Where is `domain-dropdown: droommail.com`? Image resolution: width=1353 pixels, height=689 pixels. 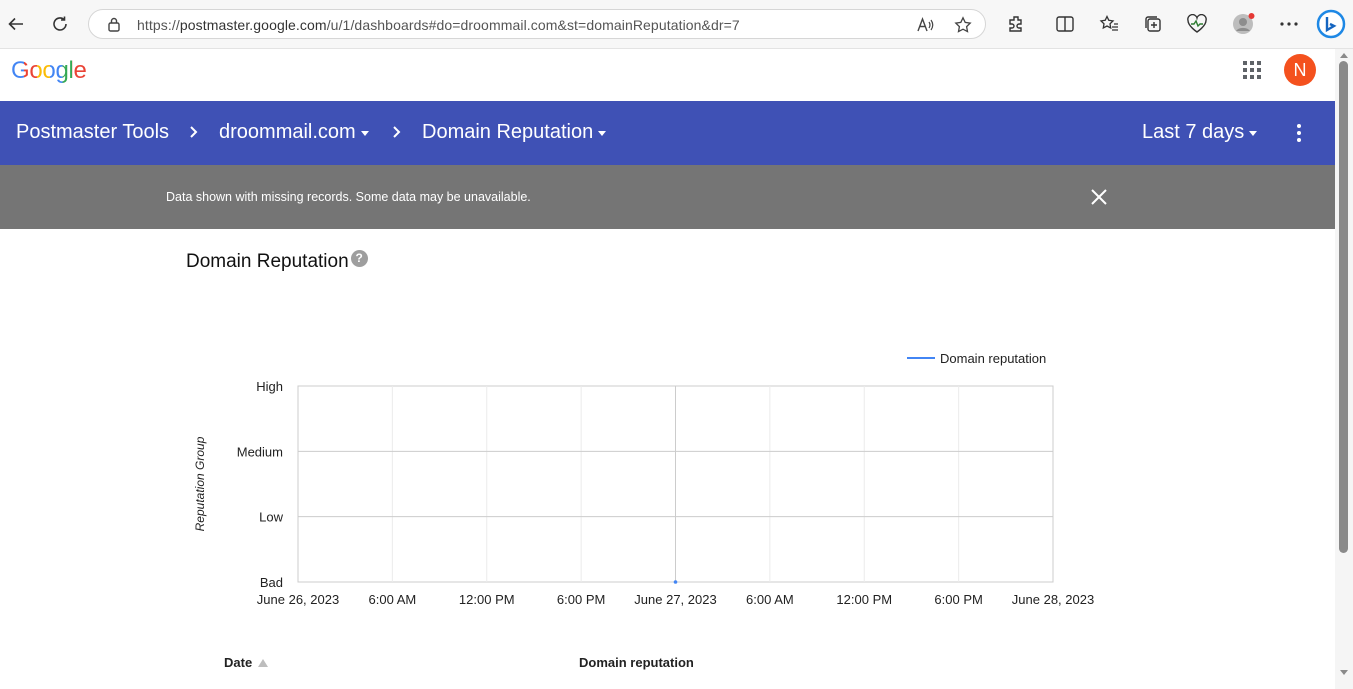
domain-dropdown: droommail.com is located at coordinates (294, 132).